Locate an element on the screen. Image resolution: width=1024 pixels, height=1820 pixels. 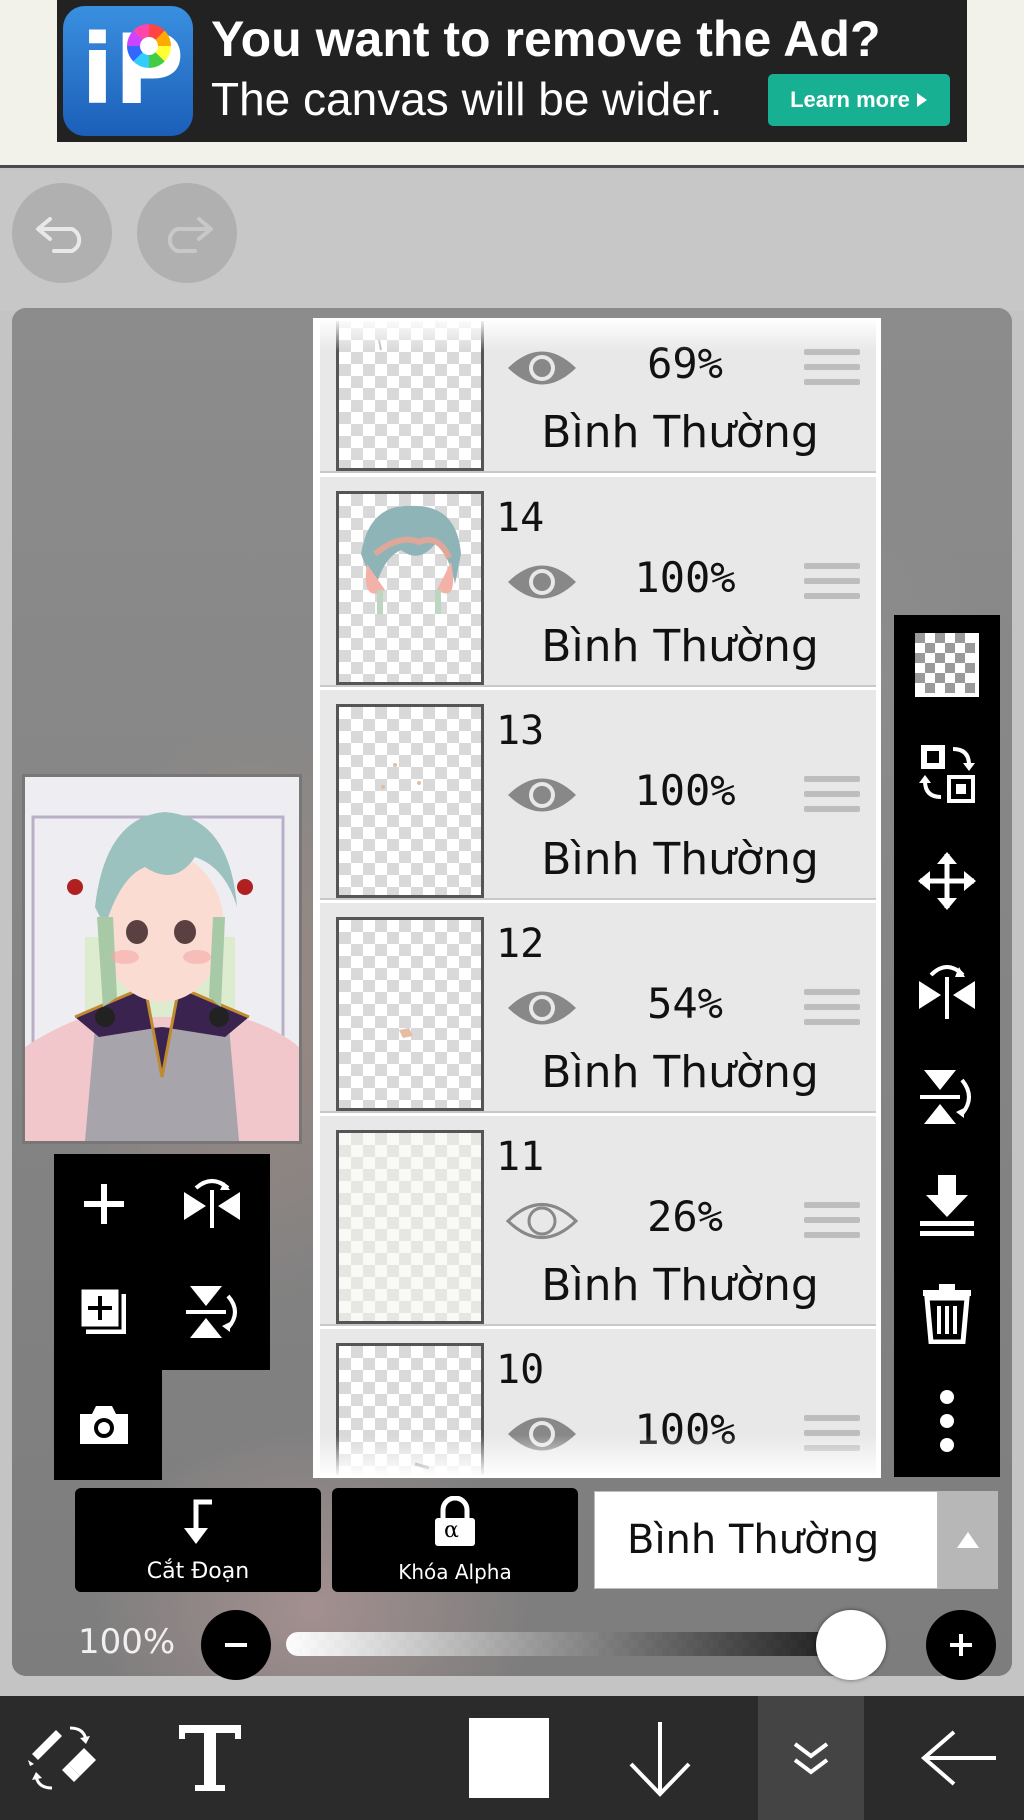
back-arrow-icon is located at coordinates (958, 1758).